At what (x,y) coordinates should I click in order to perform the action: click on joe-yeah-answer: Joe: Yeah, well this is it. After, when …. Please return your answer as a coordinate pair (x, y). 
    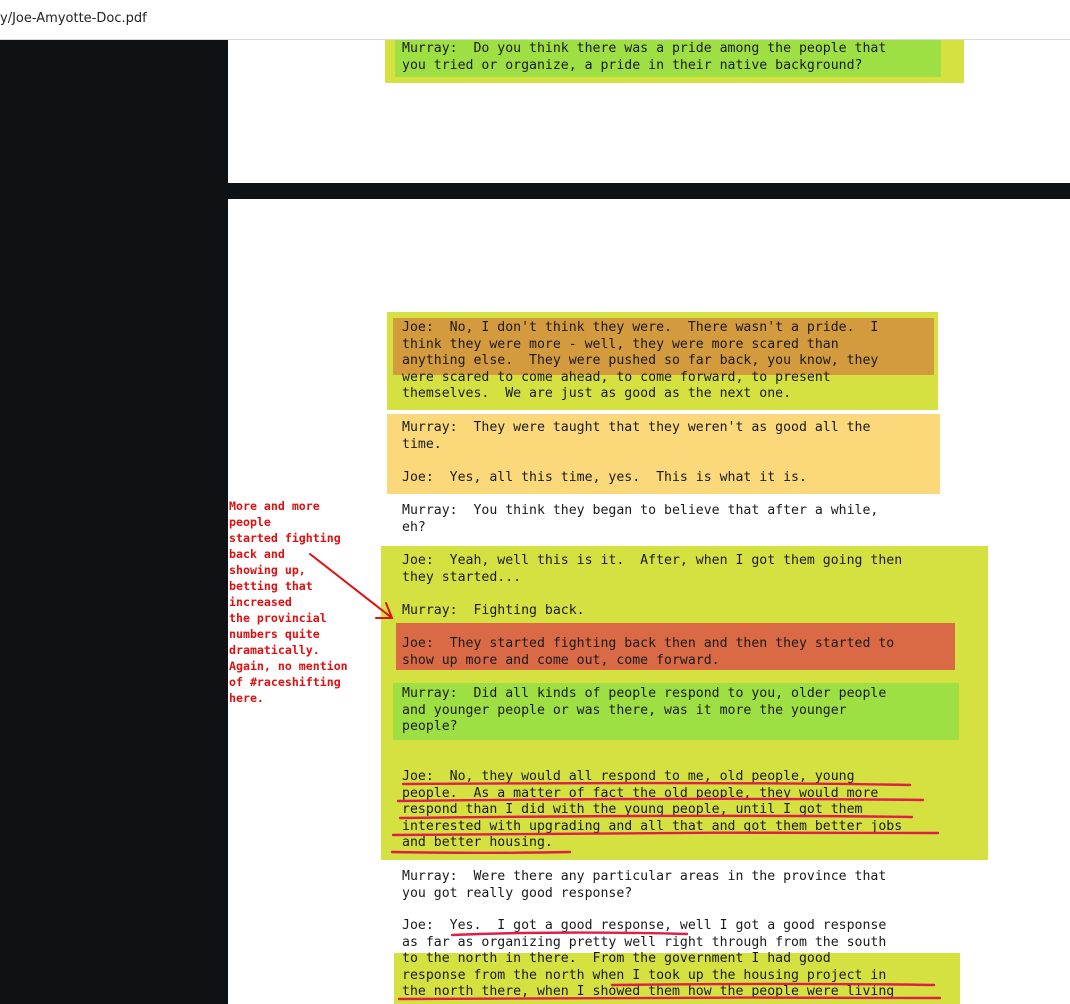
    Looking at the image, I should click on (652, 569).